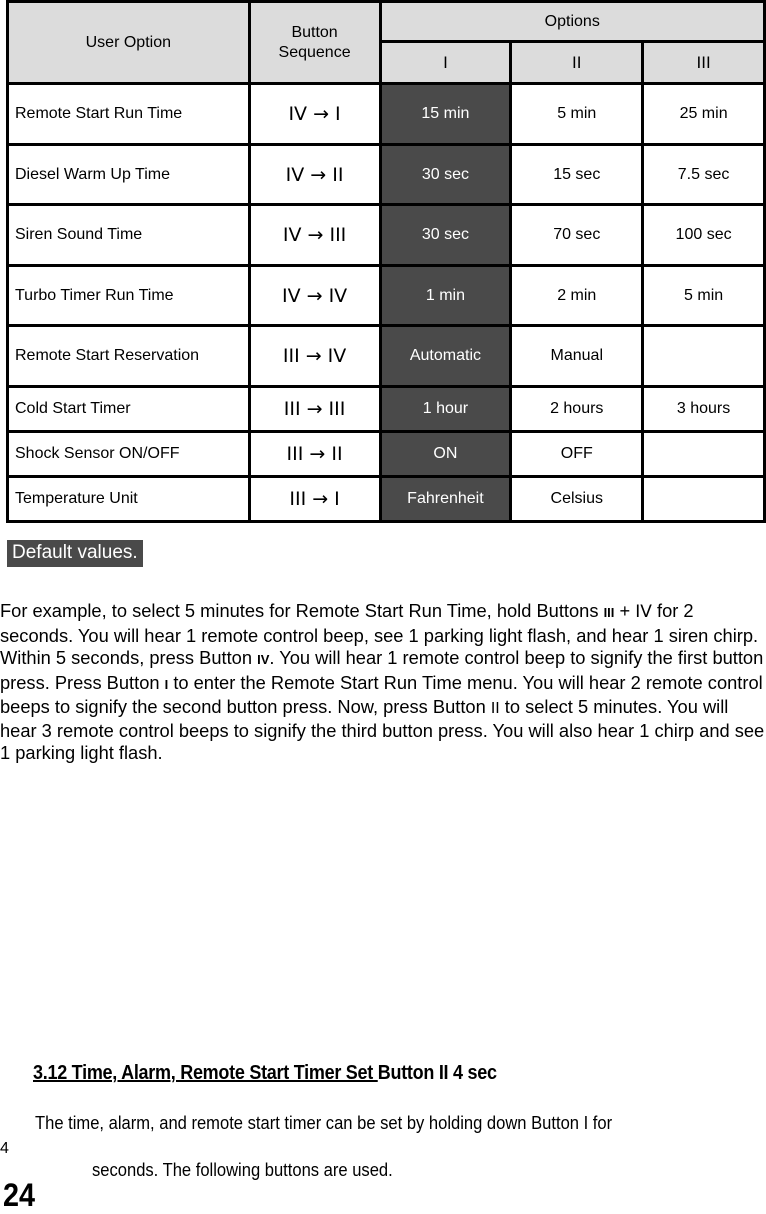 The image size is (766, 1214). Describe the element at coordinates (625, 610) in the screenshot. I see `example-text: +` at that location.